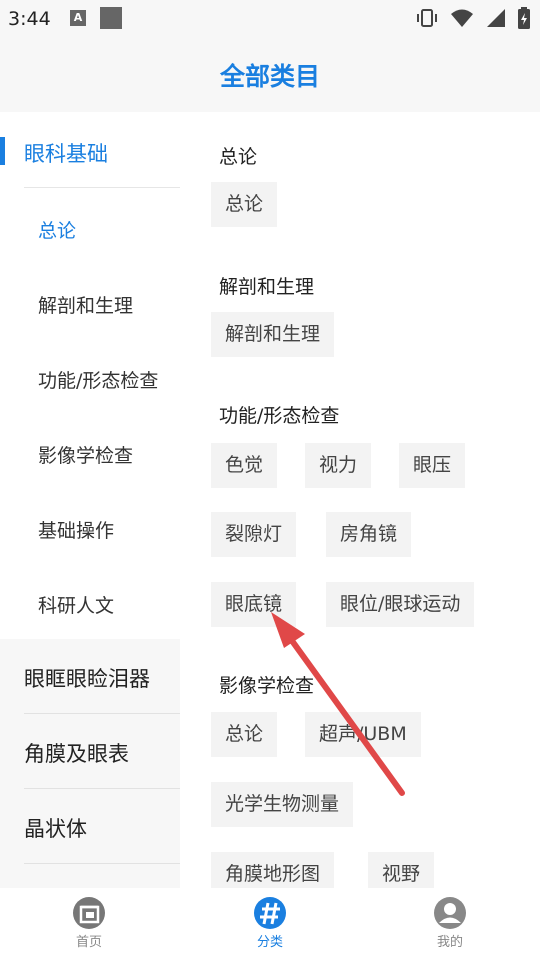 This screenshot has height=960, width=540. I want to click on category-chip: 视力, so click(338, 465).